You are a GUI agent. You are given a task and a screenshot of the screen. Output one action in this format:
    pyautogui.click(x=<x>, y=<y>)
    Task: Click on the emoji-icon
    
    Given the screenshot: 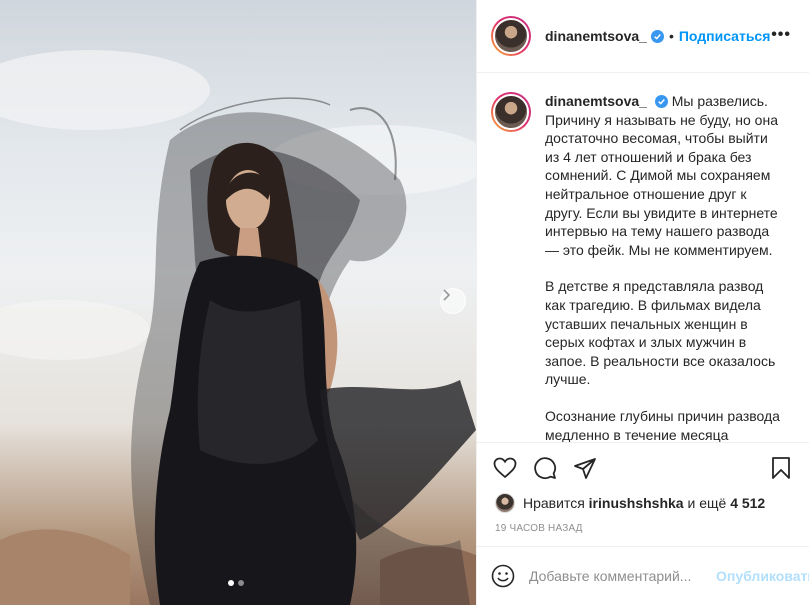 What is the action you would take?
    pyautogui.click(x=503, y=576)
    